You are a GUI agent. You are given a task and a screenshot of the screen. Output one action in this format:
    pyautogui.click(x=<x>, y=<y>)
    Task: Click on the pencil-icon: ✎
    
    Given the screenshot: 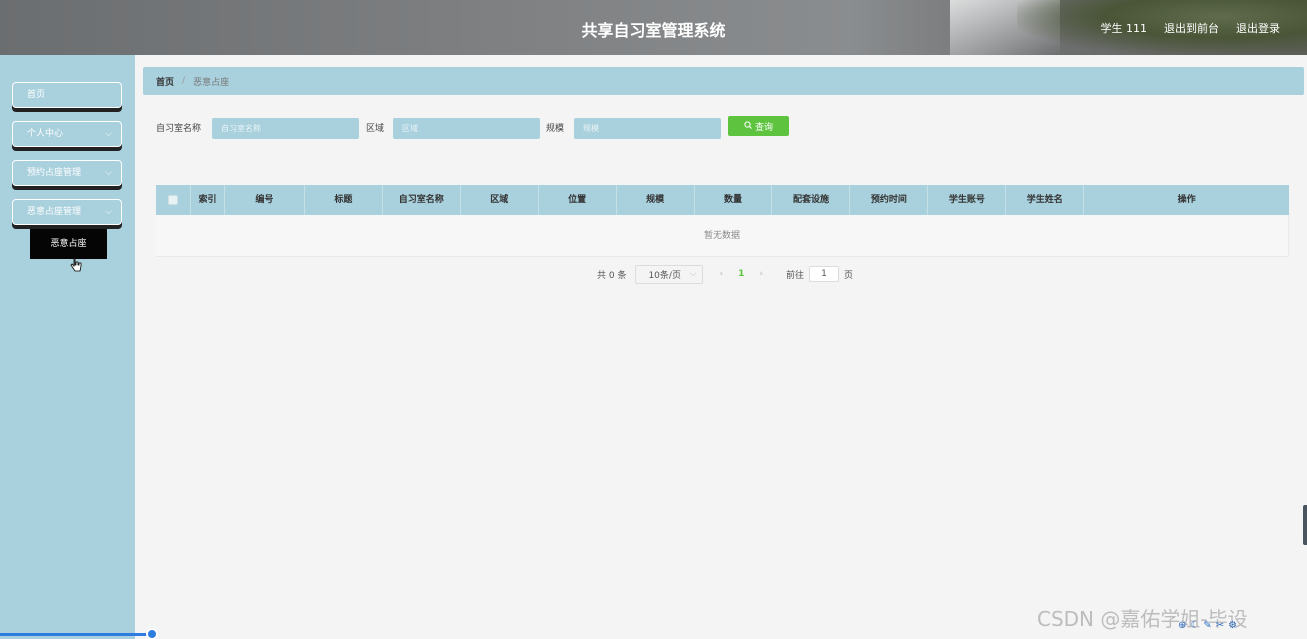 What is the action you would take?
    pyautogui.click(x=1207, y=625)
    